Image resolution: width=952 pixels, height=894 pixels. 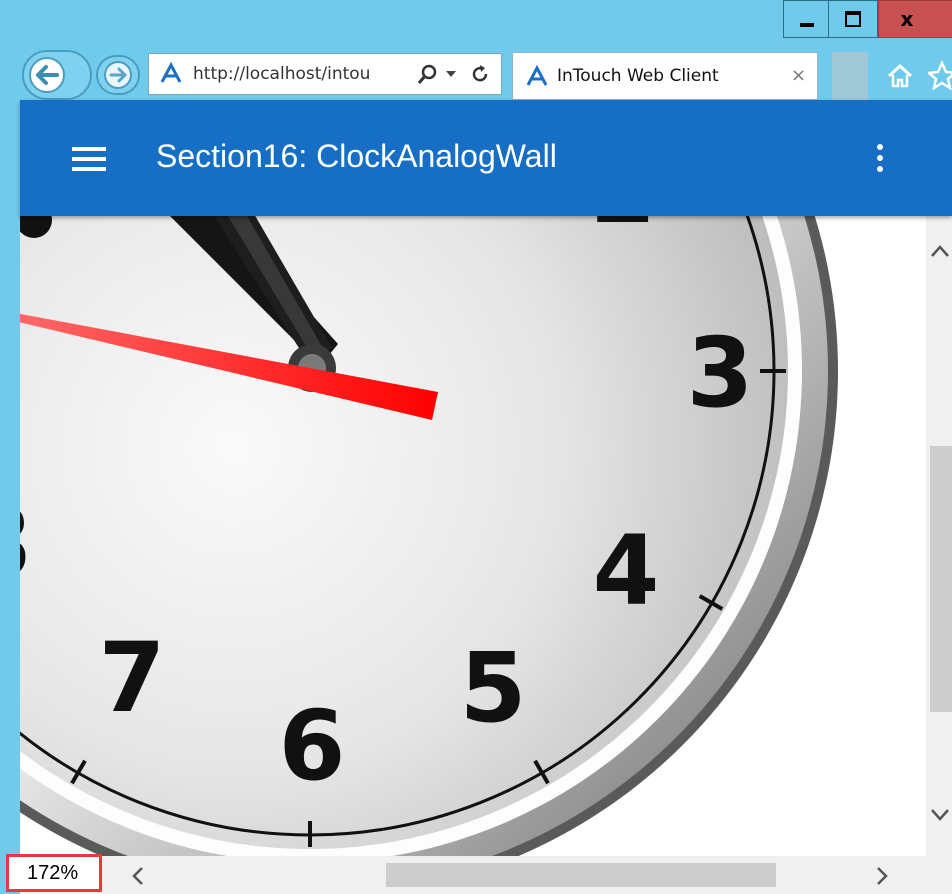 I want to click on new-tab-button, so click(x=850, y=76).